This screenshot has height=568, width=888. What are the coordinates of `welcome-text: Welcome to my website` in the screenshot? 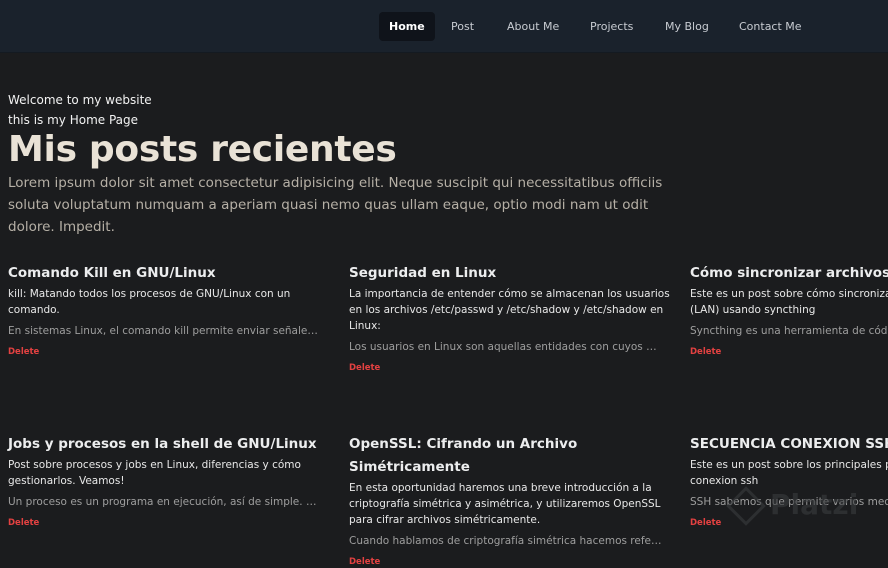 It's located at (80, 100).